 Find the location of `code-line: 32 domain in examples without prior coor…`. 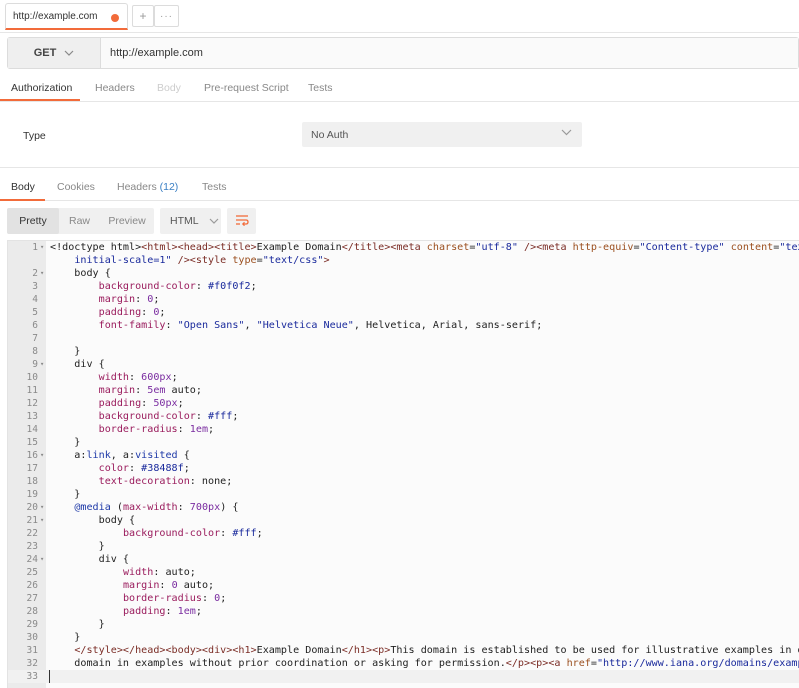

code-line: 32 domain in examples without prior coor… is located at coordinates (403, 663).